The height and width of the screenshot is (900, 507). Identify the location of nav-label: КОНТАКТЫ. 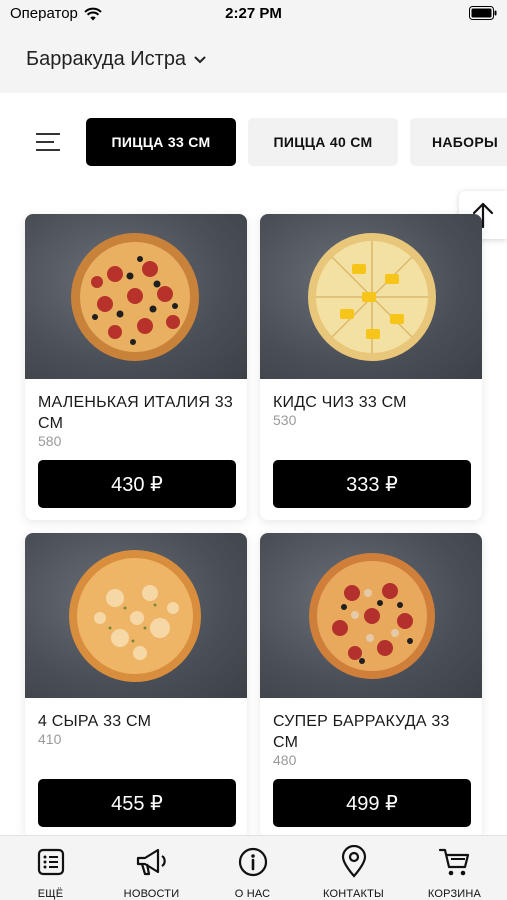
(353, 894).